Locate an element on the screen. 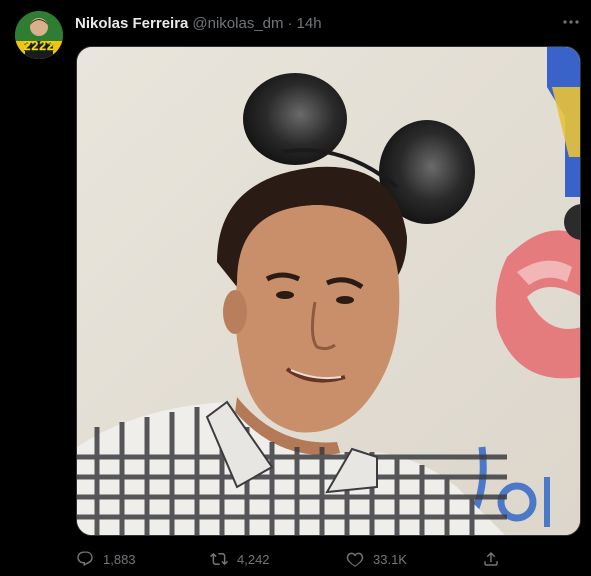 Image resolution: width=591 pixels, height=576 pixels. avatar-badge: 2222 is located at coordinates (39, 45).